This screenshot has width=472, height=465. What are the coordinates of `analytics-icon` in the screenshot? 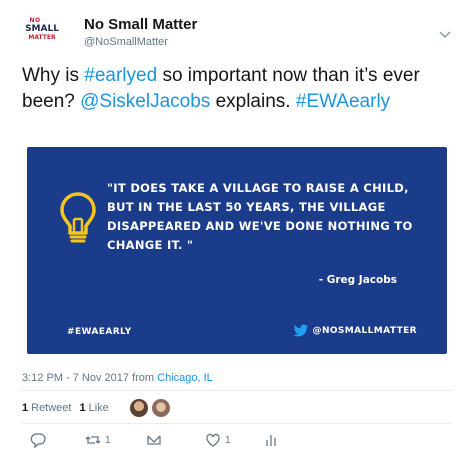 It's located at (271, 440).